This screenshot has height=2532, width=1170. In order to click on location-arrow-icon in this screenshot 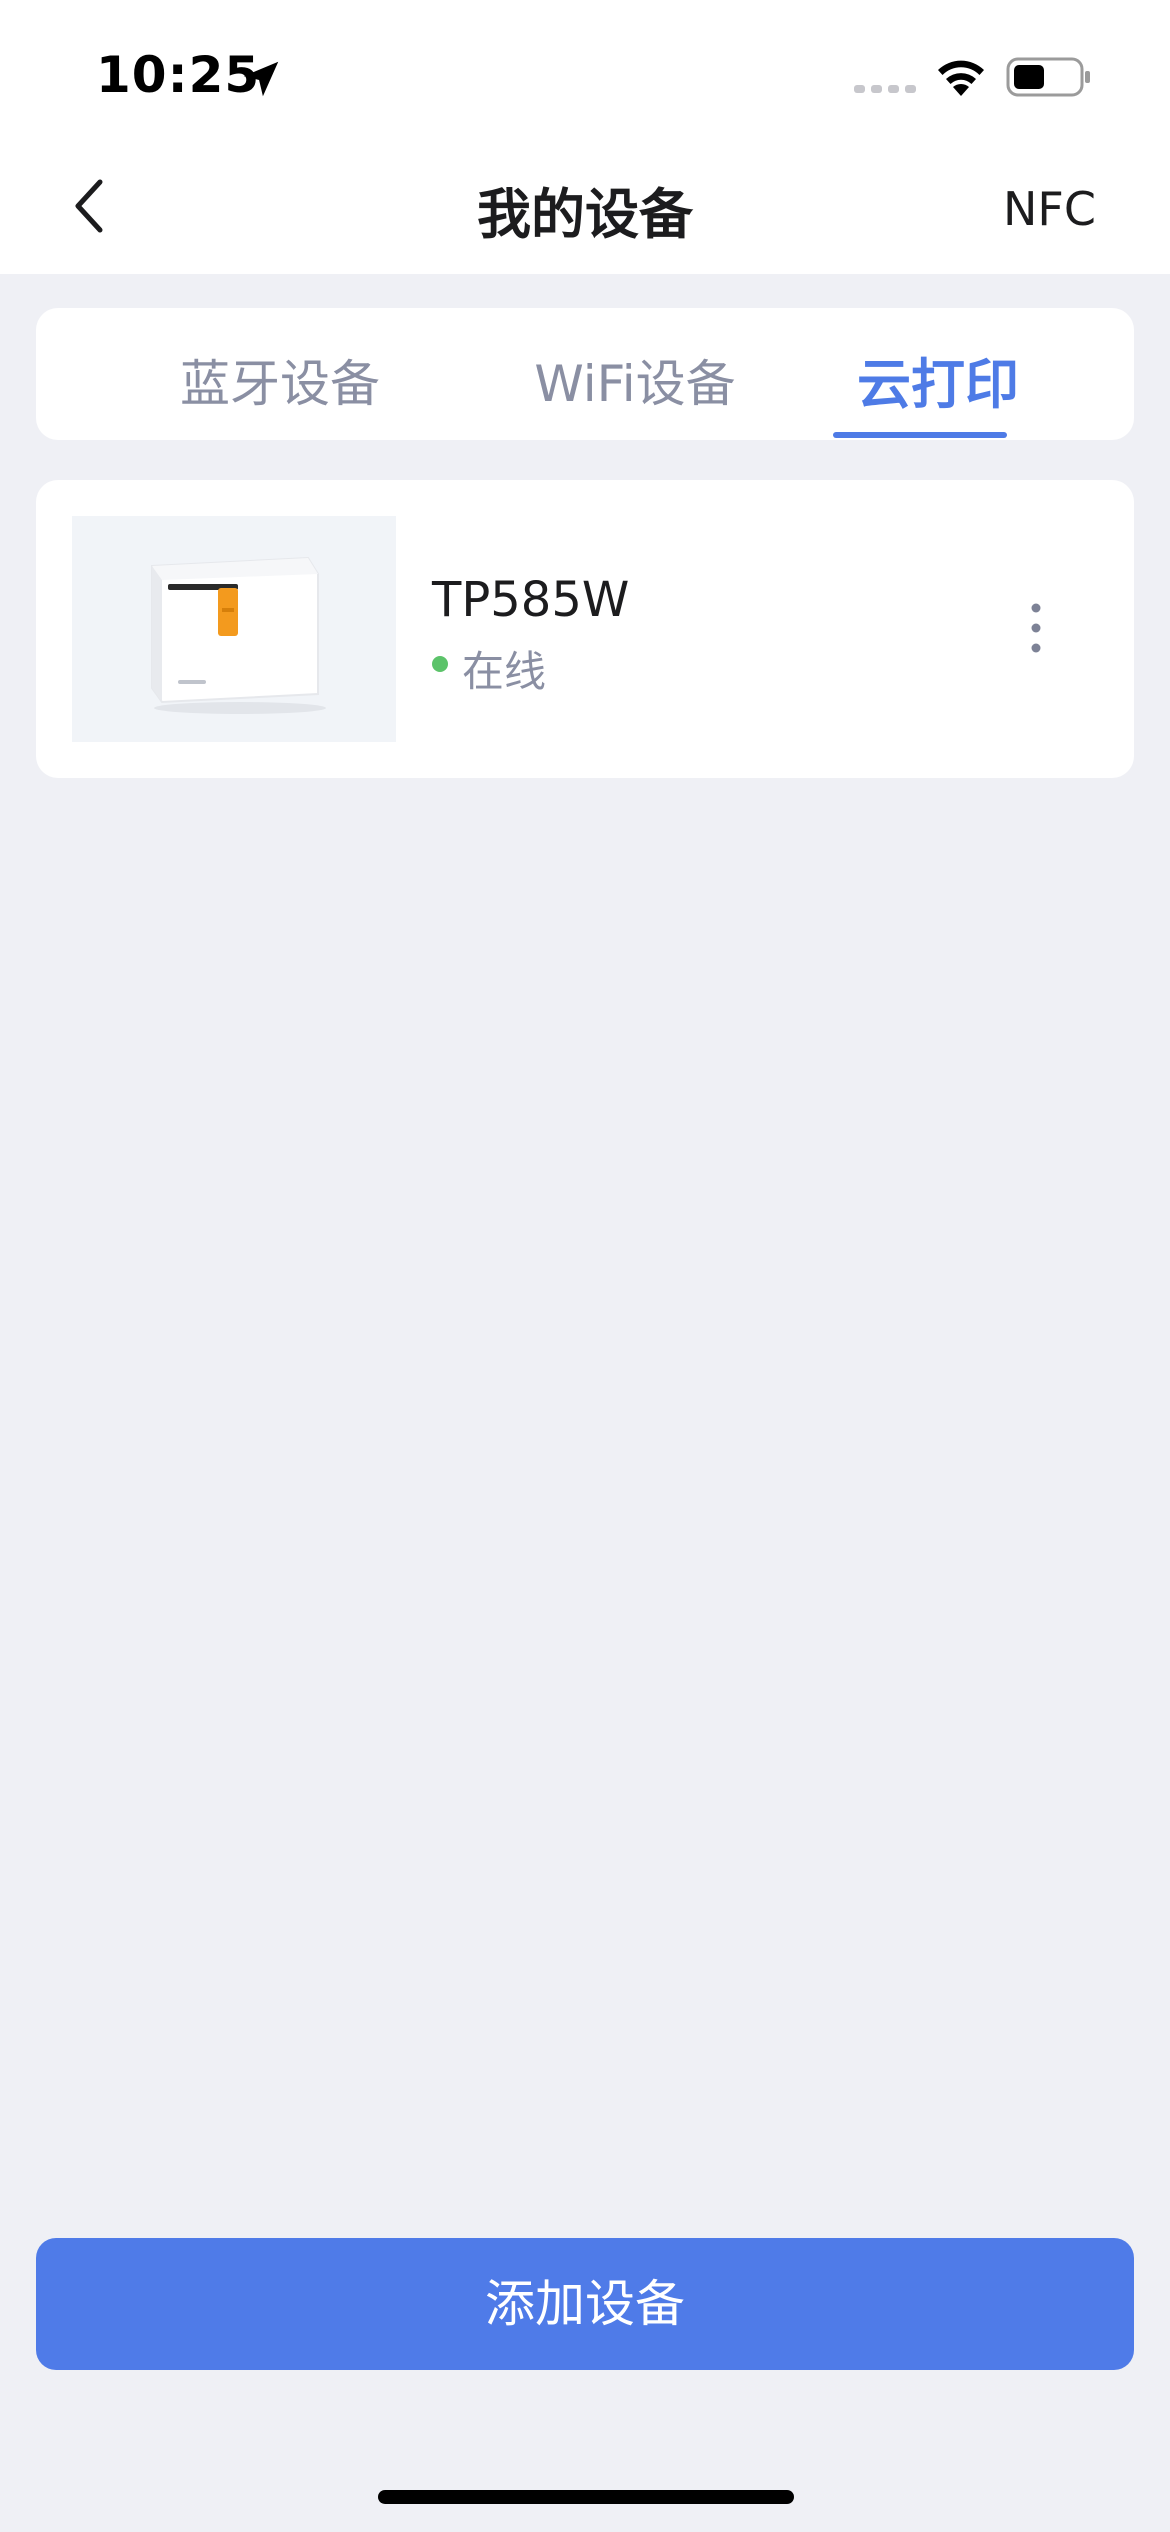, I will do `click(261, 79)`.